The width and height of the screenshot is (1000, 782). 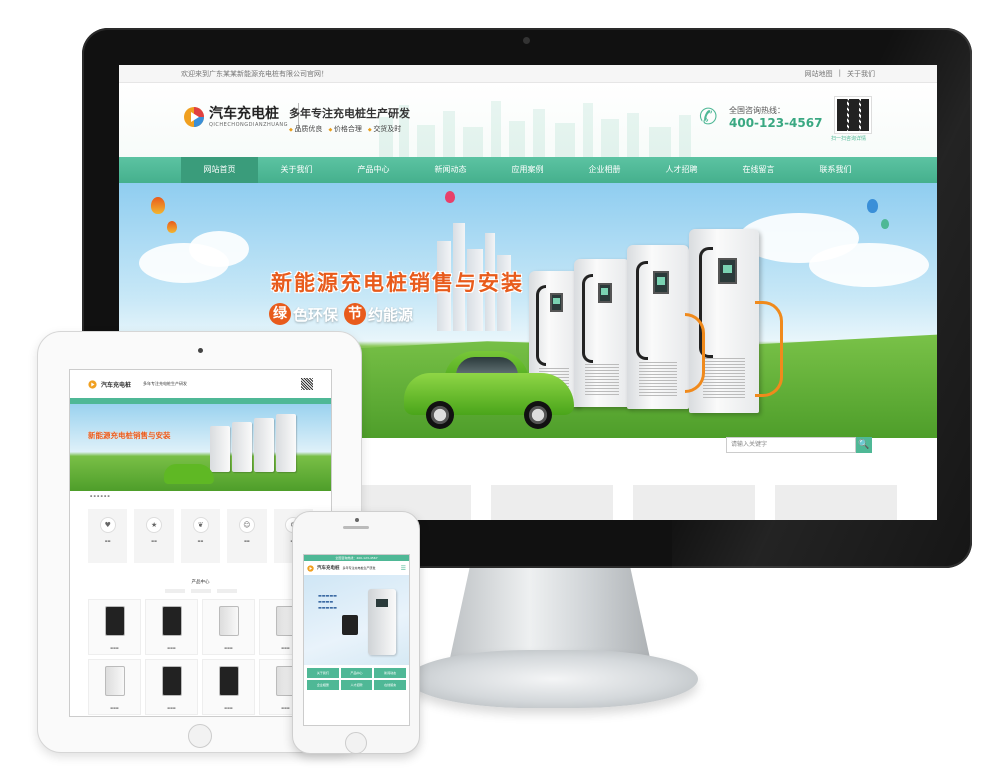 What do you see at coordinates (100, 496) in the screenshot?
I see `tablet-breadcrumb: ▪ ▪ ▪ ▪ ▪ ▪` at bounding box center [100, 496].